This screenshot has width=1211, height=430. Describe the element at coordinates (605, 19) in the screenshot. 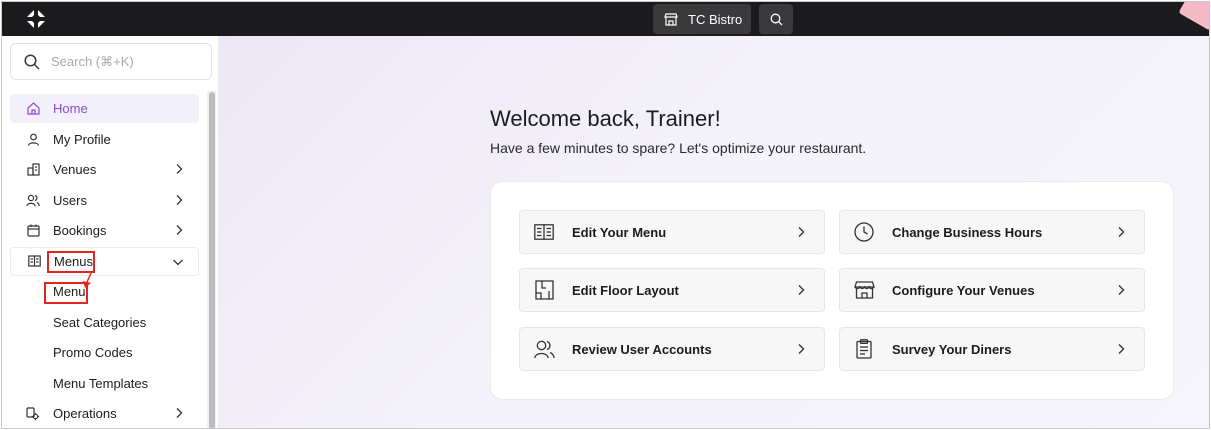

I see `top-bar: TC Bistro` at that location.